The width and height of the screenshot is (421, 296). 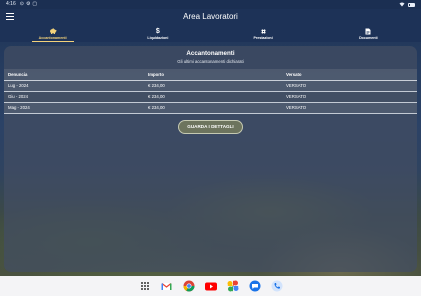 What do you see at coordinates (157, 31) in the screenshot?
I see `dollar-icon: $` at bounding box center [157, 31].